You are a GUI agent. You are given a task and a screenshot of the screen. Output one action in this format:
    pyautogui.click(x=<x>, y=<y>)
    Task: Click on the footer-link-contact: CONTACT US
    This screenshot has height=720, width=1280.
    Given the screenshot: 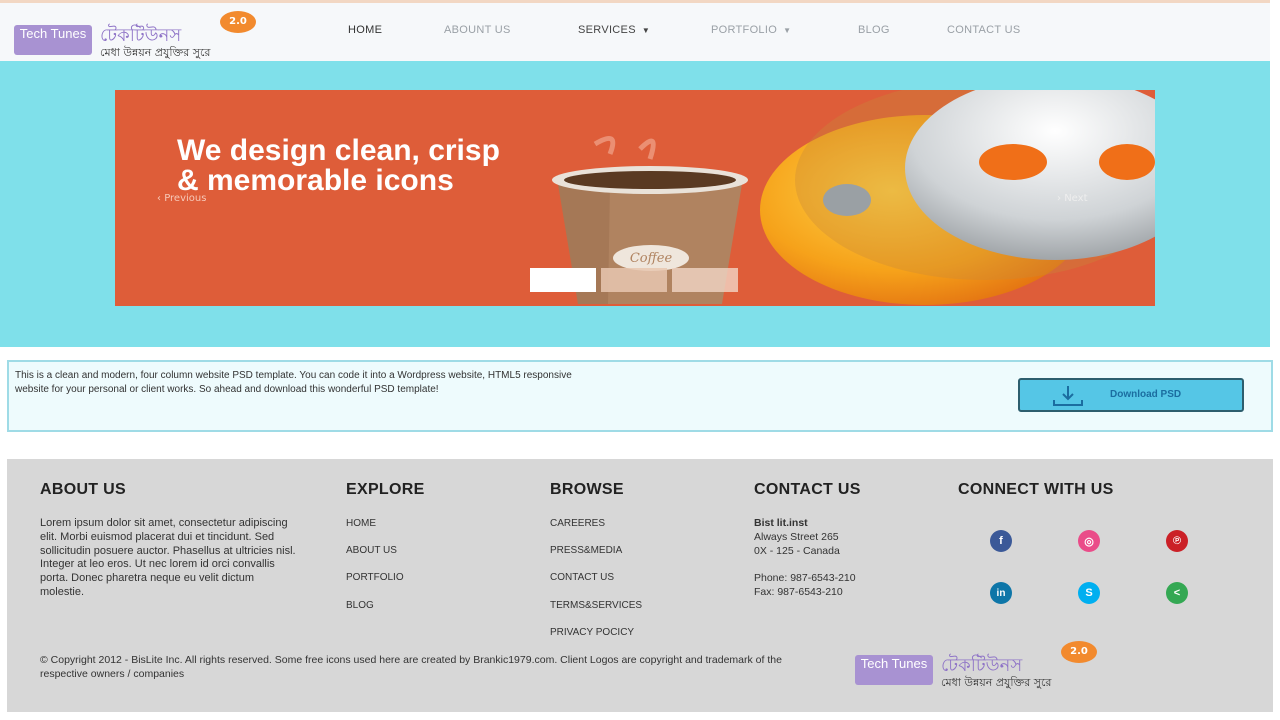 What is the action you would take?
    pyautogui.click(x=582, y=577)
    